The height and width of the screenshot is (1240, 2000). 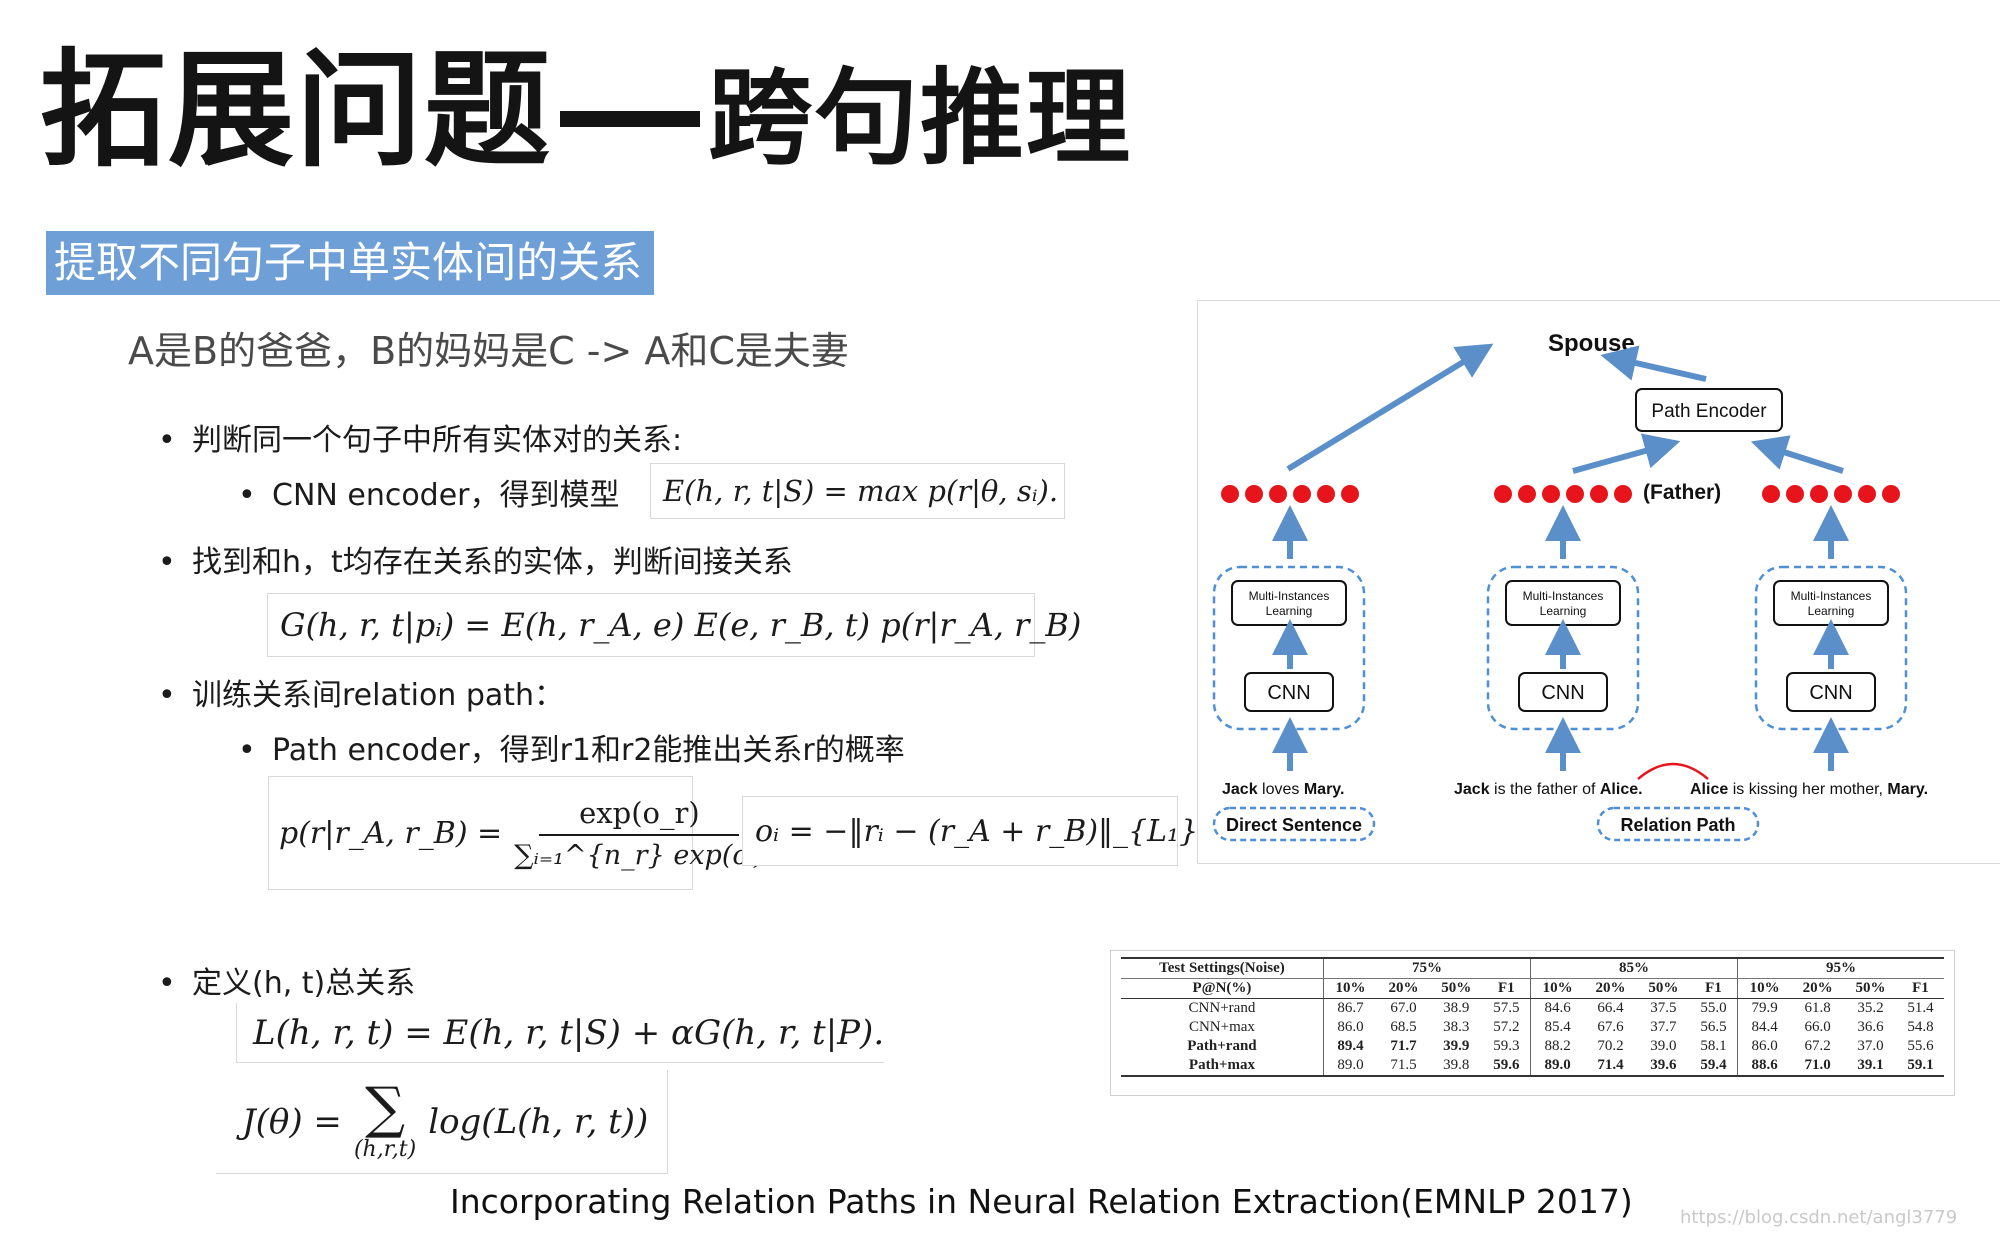 What do you see at coordinates (1764, 1008) in the screenshot?
I see `table-cell: 79.9` at bounding box center [1764, 1008].